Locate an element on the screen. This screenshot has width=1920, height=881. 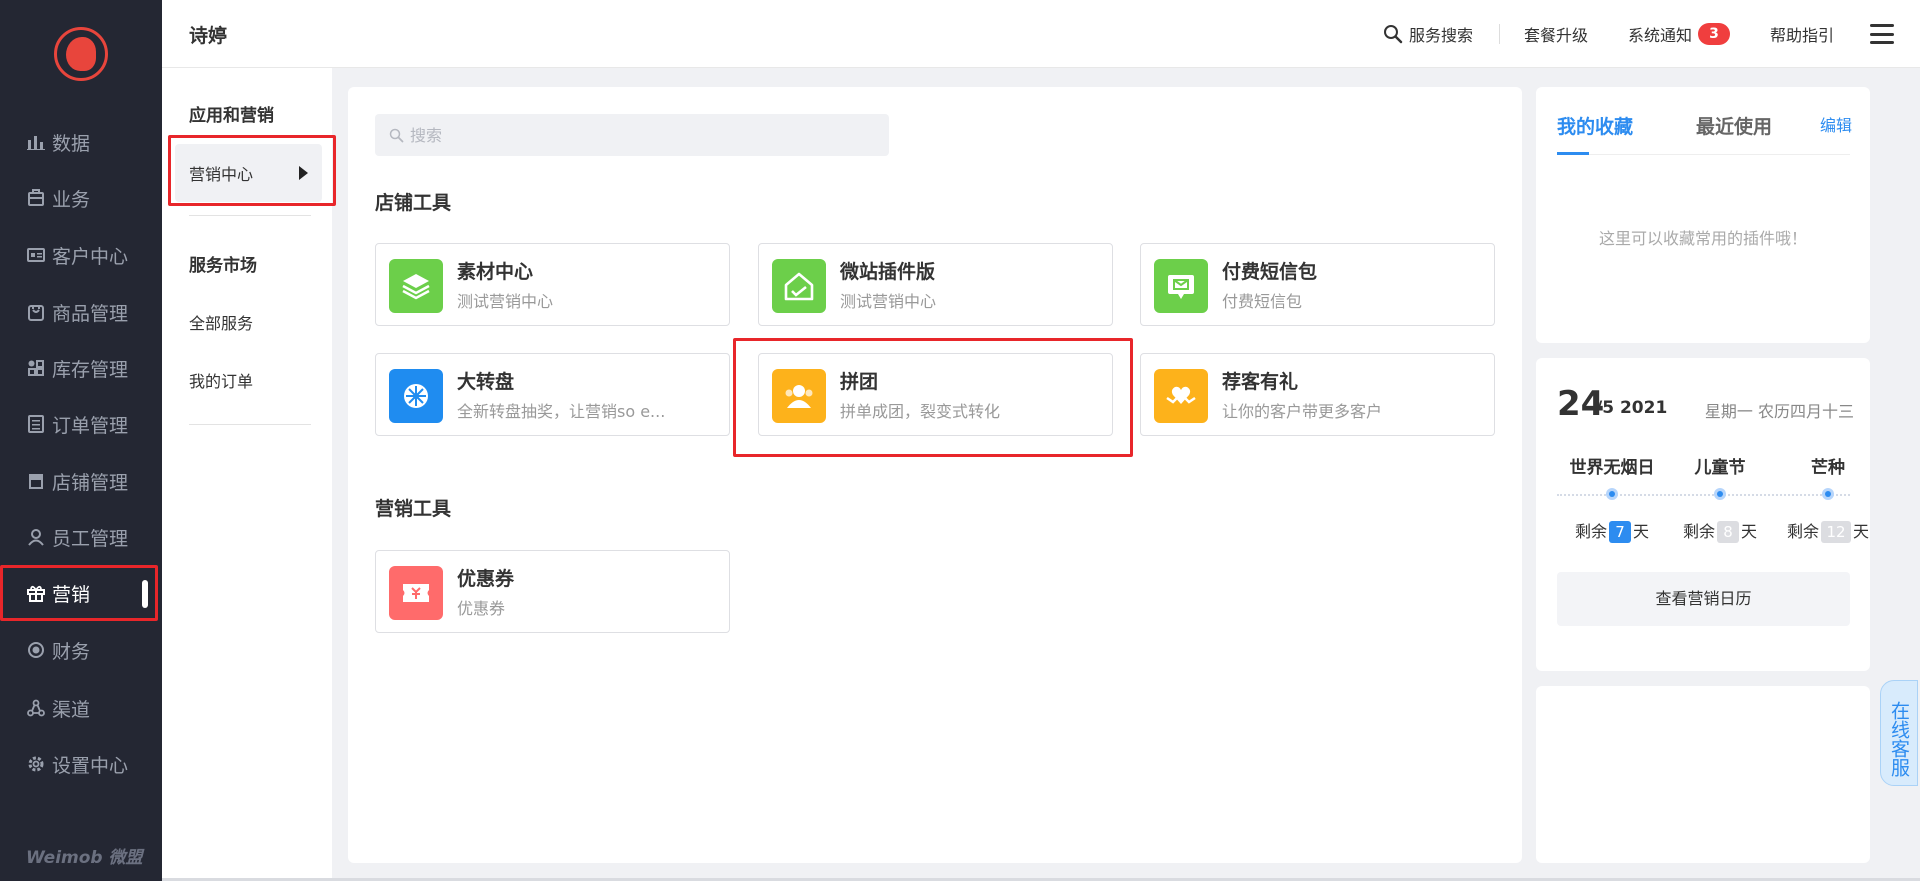
subnav-item-my-orders: 我的订单 is located at coordinates (221, 380).